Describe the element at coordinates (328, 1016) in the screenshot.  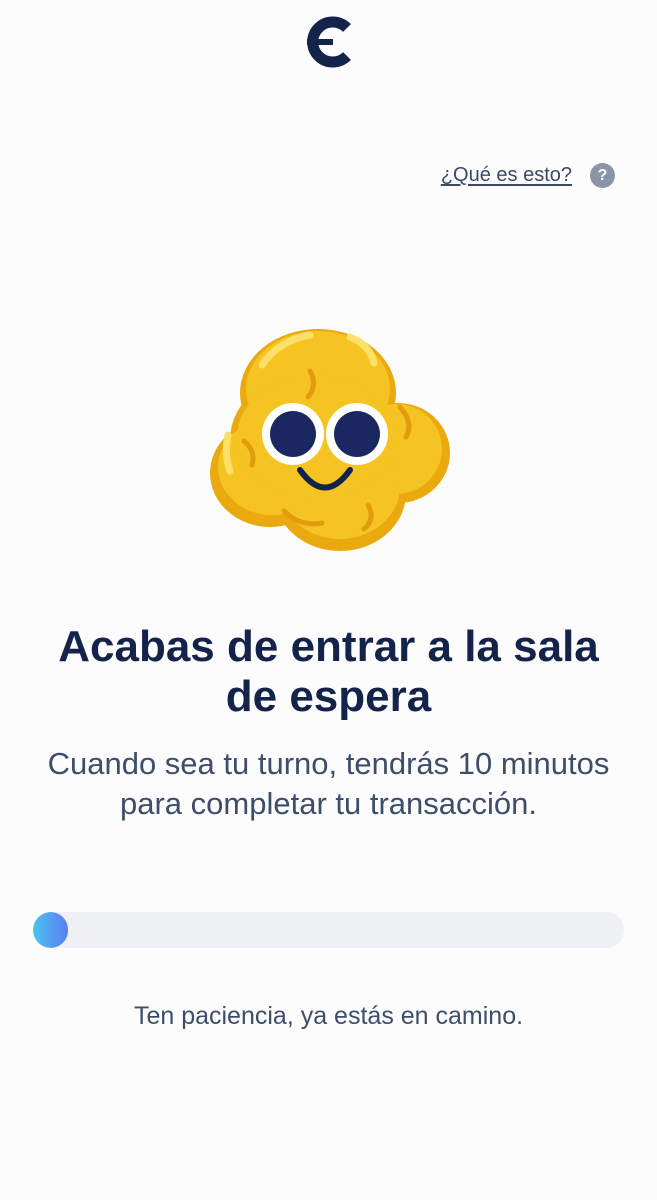
I see `patience-message: Ten paciencia, ya estás en camino.` at that location.